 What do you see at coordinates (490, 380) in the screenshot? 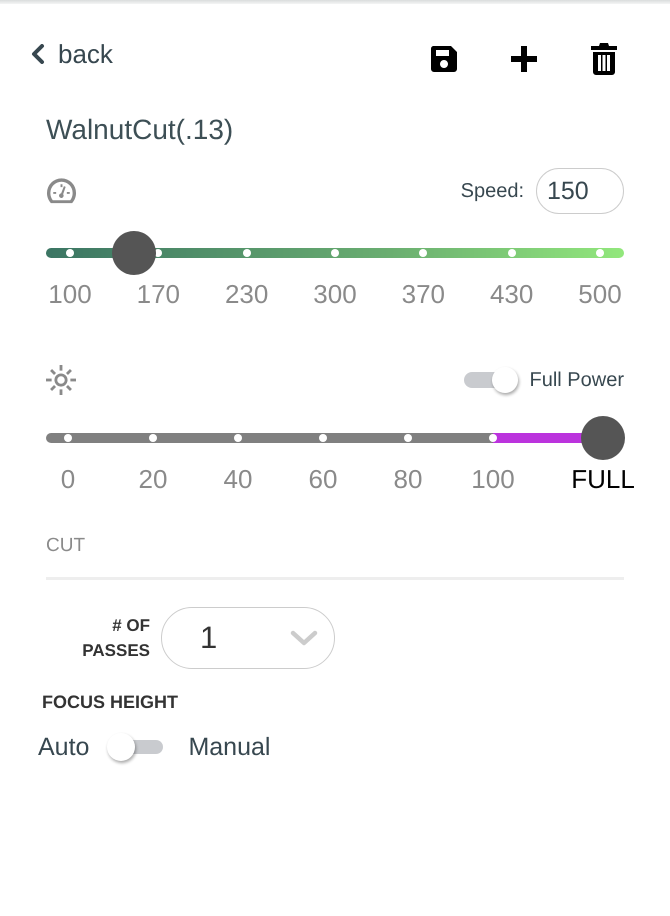
I see `full-power-toggle` at bounding box center [490, 380].